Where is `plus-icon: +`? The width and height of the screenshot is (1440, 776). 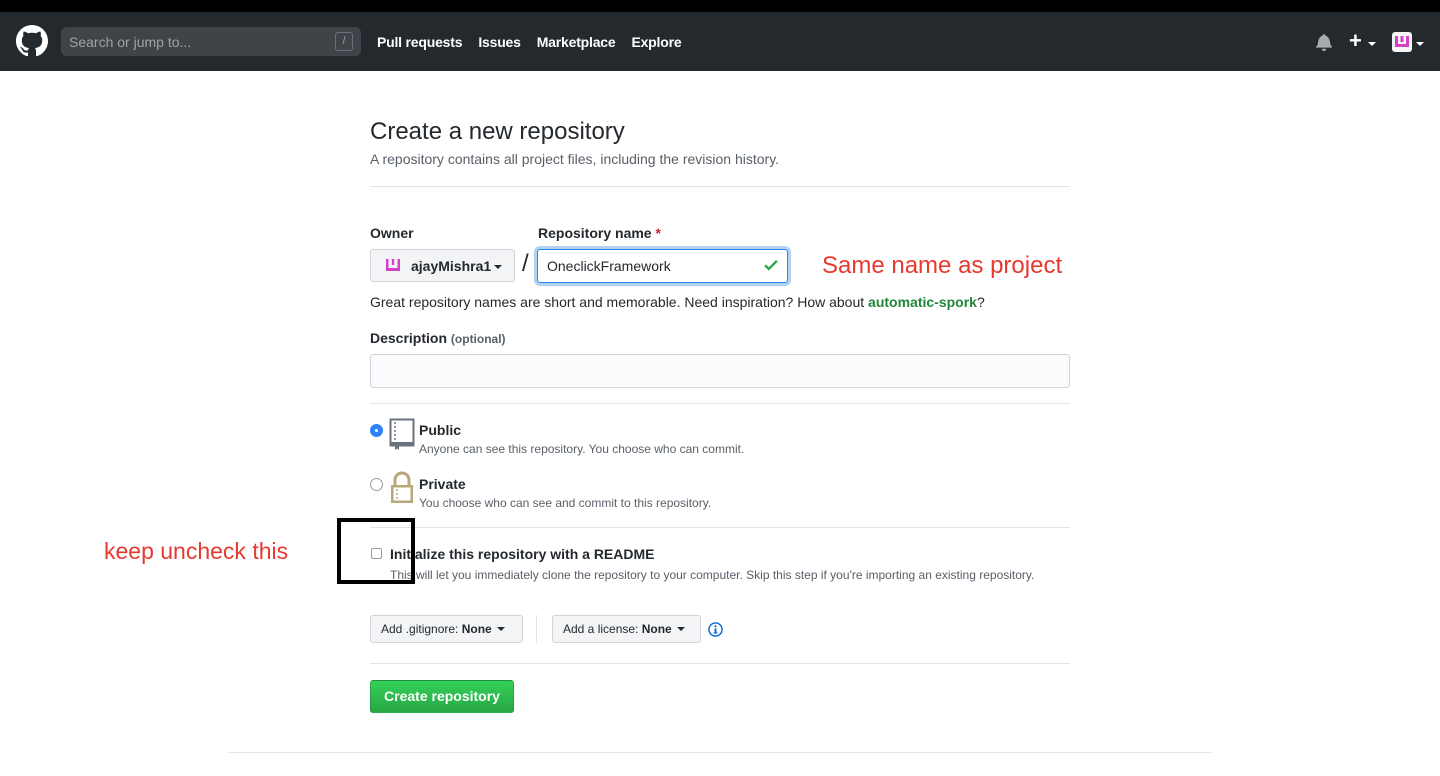 plus-icon: + is located at coordinates (1355, 41).